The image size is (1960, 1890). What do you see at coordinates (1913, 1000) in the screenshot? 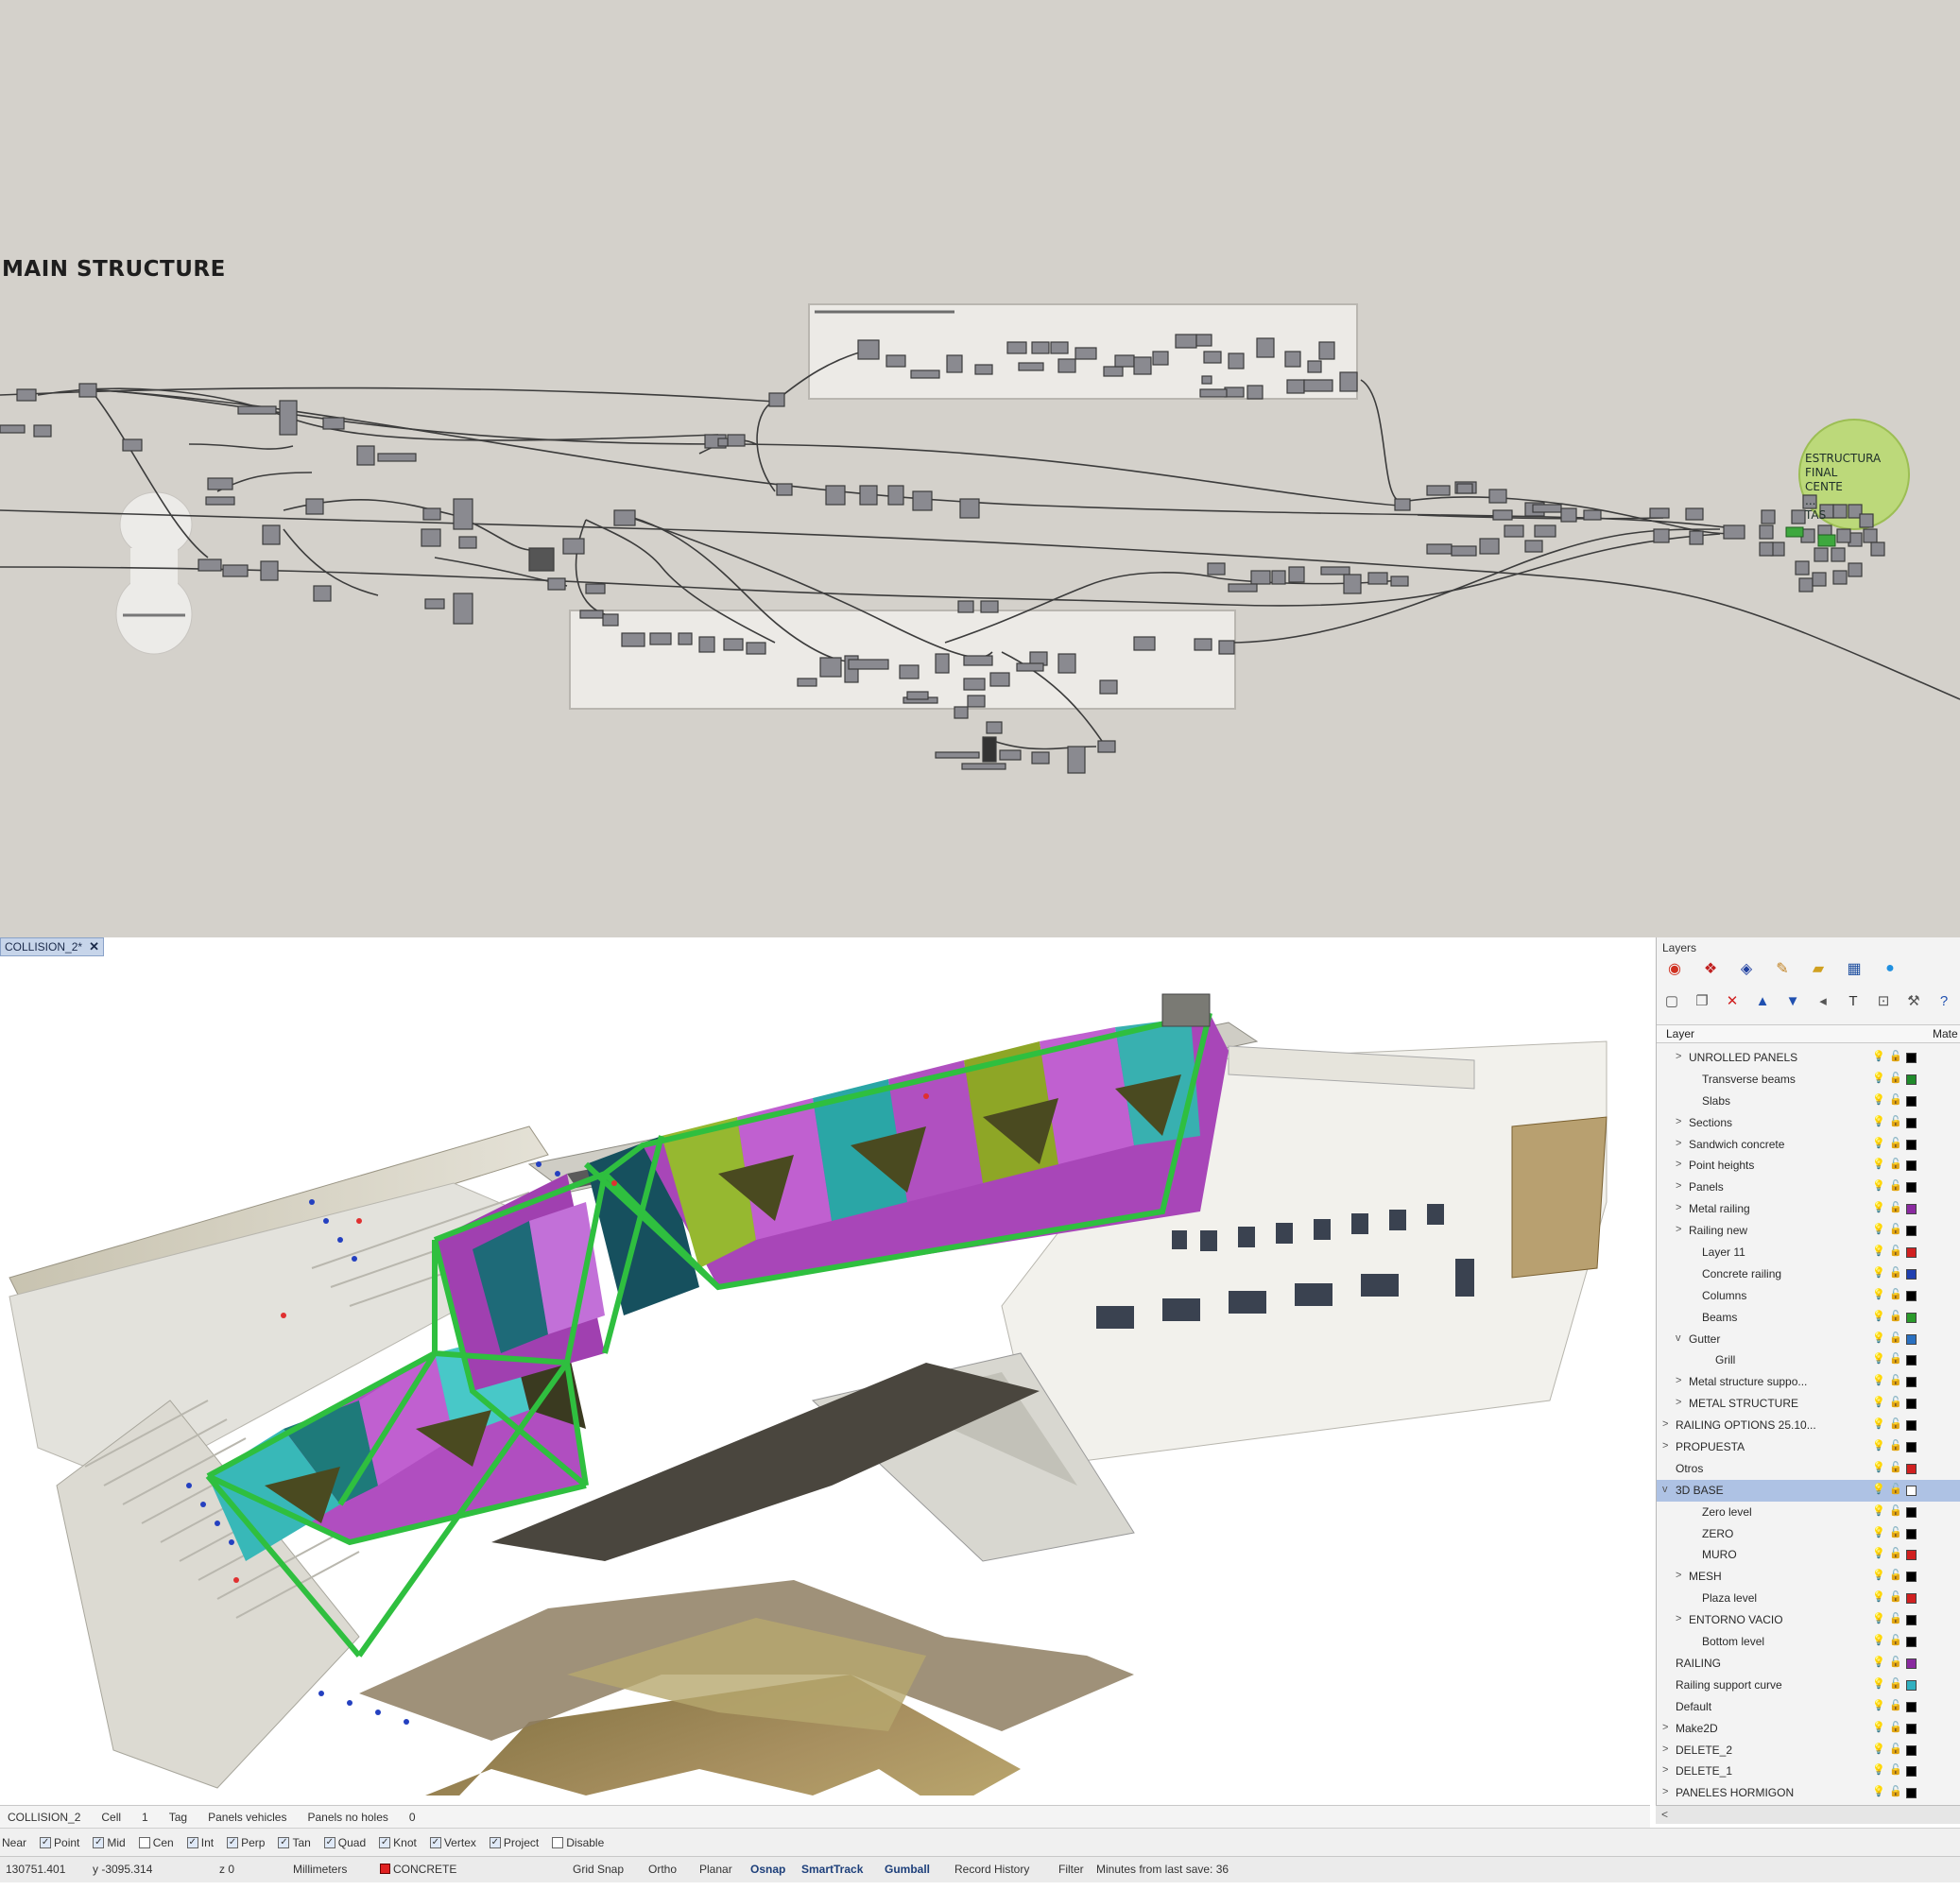
I see `tools-icon: ⚒` at bounding box center [1913, 1000].